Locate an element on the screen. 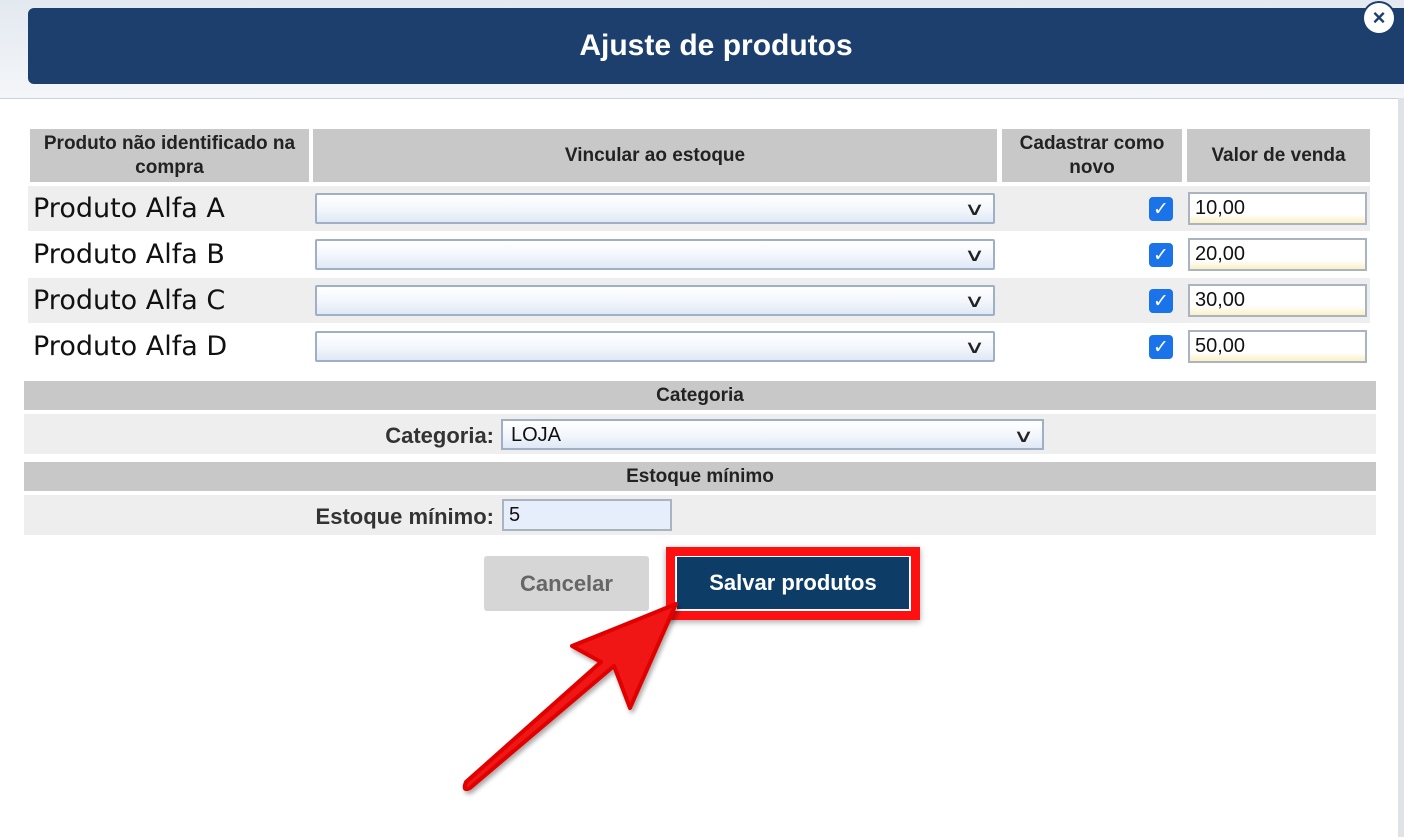 The image size is (1404, 837). arrow-shape is located at coordinates (570, 697).